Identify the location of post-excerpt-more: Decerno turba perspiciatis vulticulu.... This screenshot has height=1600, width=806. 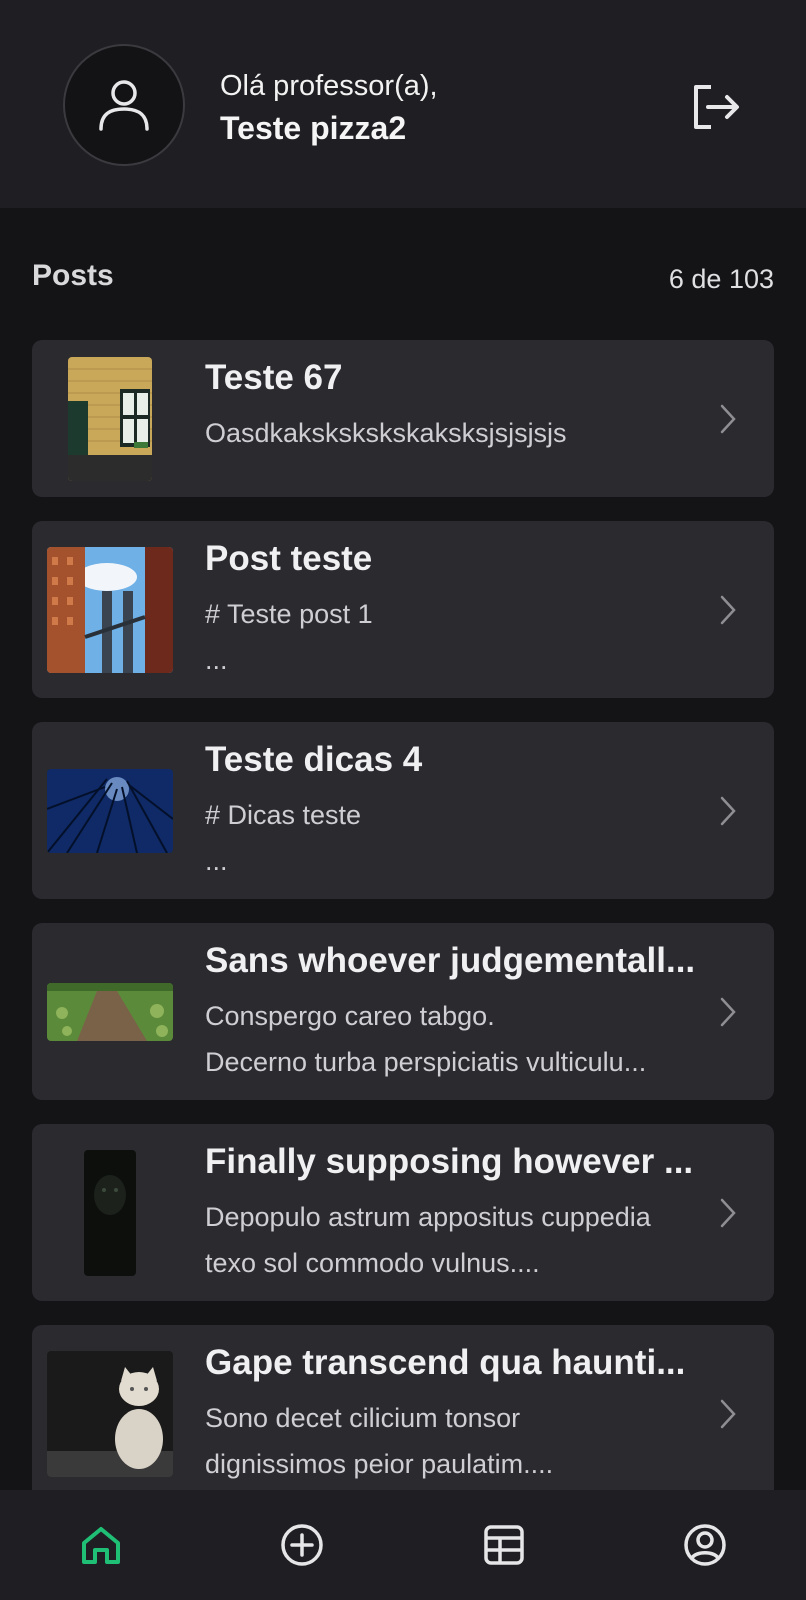
(426, 1062).